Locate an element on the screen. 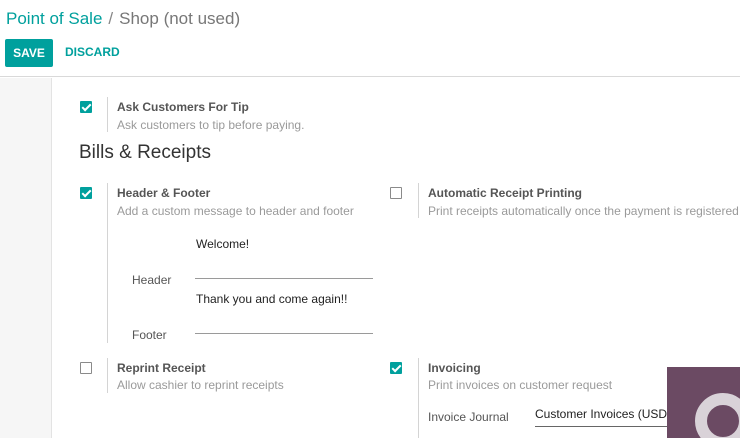 The height and width of the screenshot is (438, 740). header-input: Welcome! is located at coordinates (222, 244).